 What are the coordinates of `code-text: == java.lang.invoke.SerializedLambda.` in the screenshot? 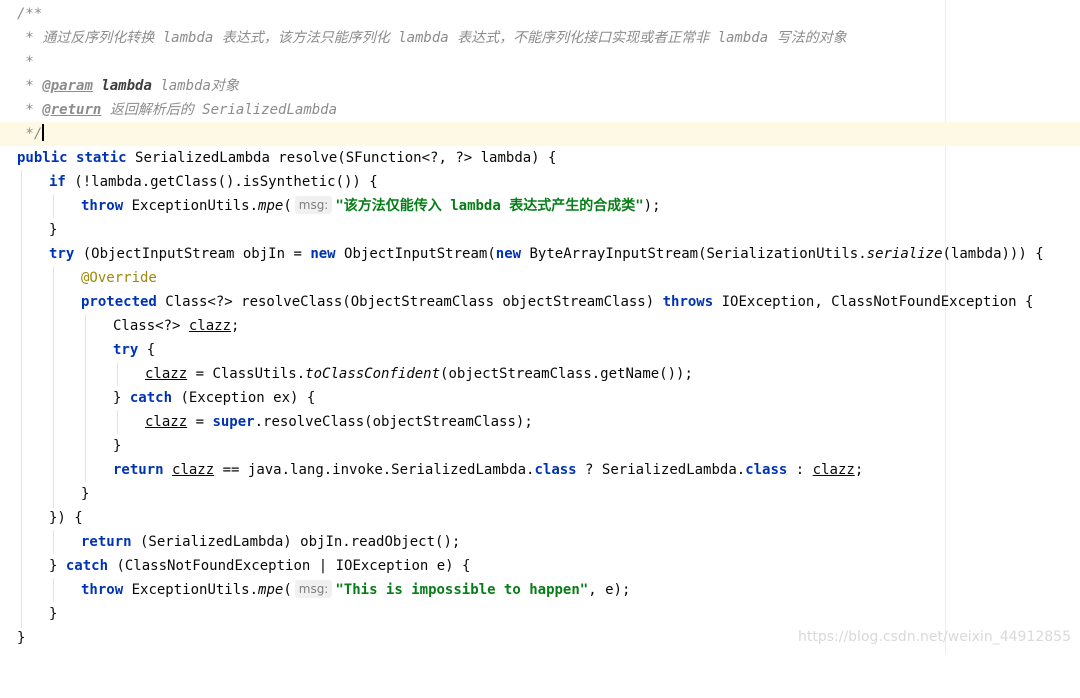 It's located at (374, 470).